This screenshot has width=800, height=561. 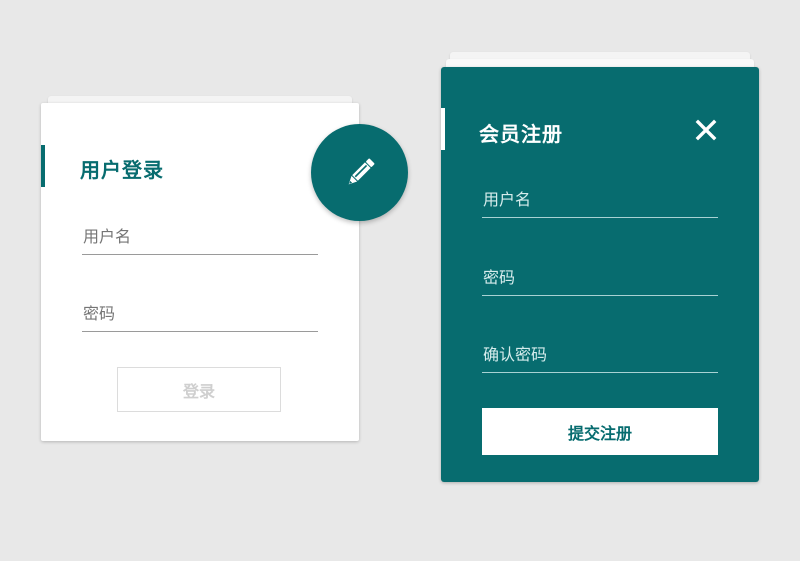 What do you see at coordinates (507, 199) in the screenshot?
I see `register-username-label: 用户名` at bounding box center [507, 199].